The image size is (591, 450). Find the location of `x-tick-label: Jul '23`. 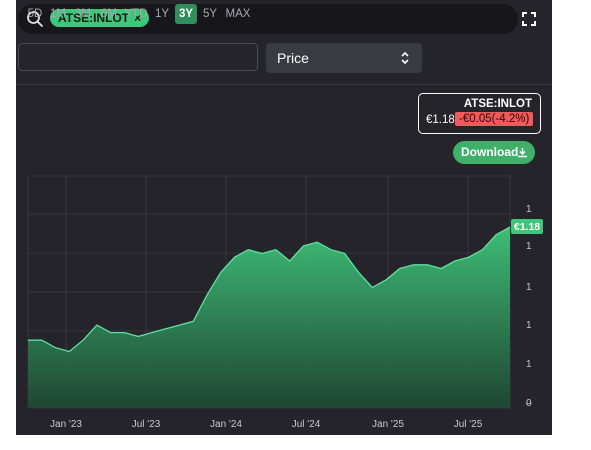

x-tick-label: Jul '23 is located at coordinates (146, 424).